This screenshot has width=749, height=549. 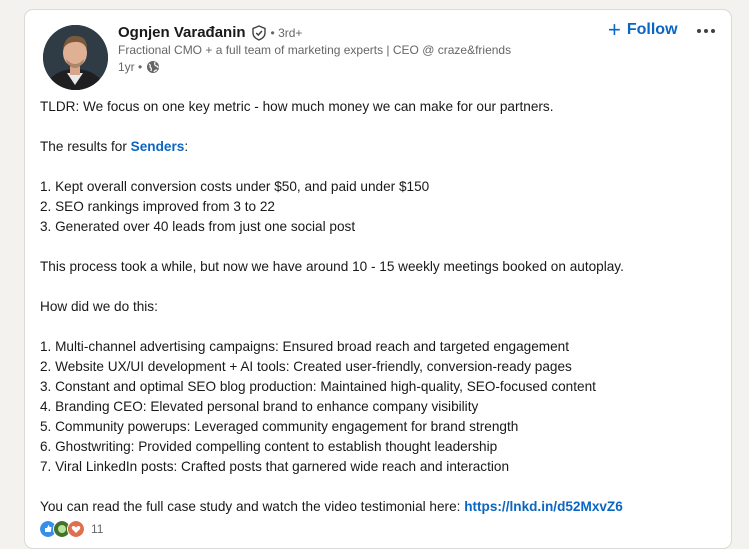 What do you see at coordinates (99, 306) in the screenshot?
I see `how-heading: How did we do this:` at bounding box center [99, 306].